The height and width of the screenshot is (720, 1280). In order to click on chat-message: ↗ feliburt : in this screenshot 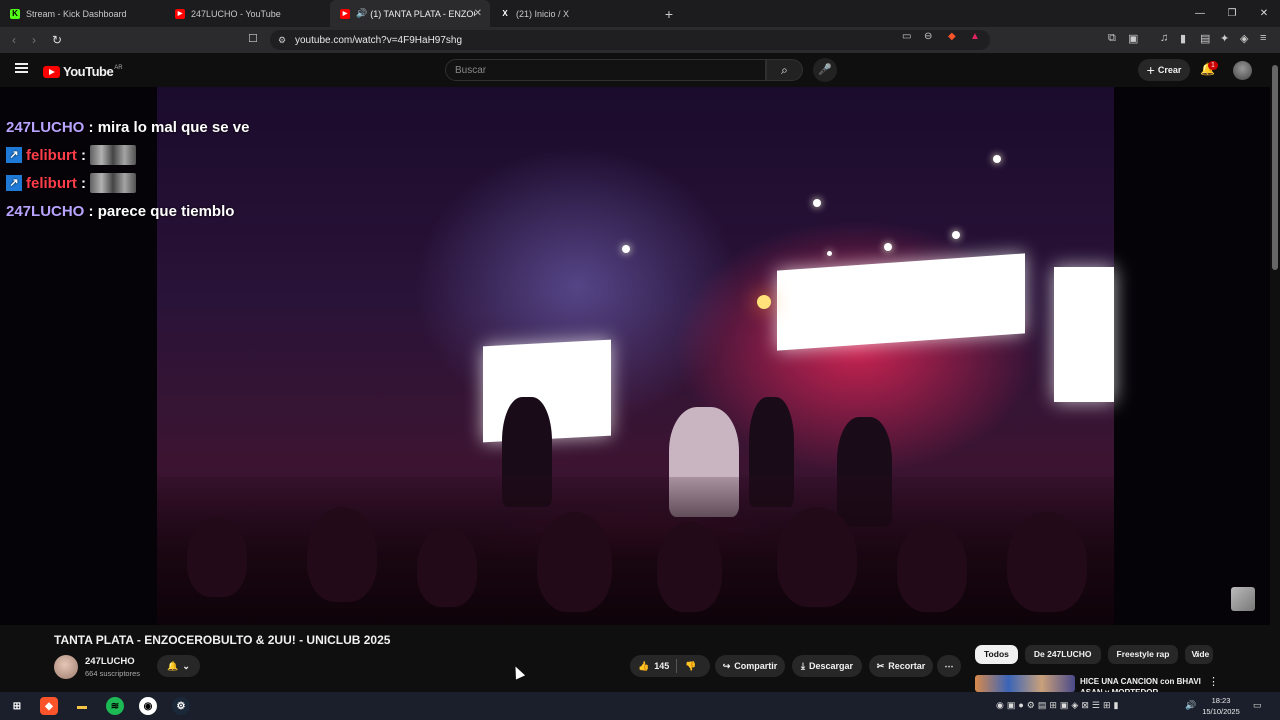, I will do `click(146, 155)`.